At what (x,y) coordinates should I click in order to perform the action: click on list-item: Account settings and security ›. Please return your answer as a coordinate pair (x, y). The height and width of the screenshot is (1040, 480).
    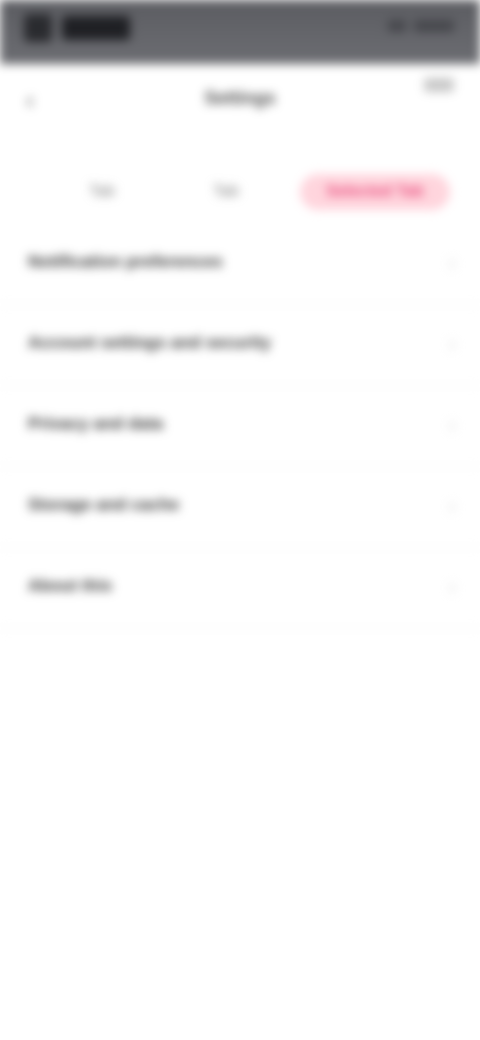
    Looking at the image, I should click on (240, 345).